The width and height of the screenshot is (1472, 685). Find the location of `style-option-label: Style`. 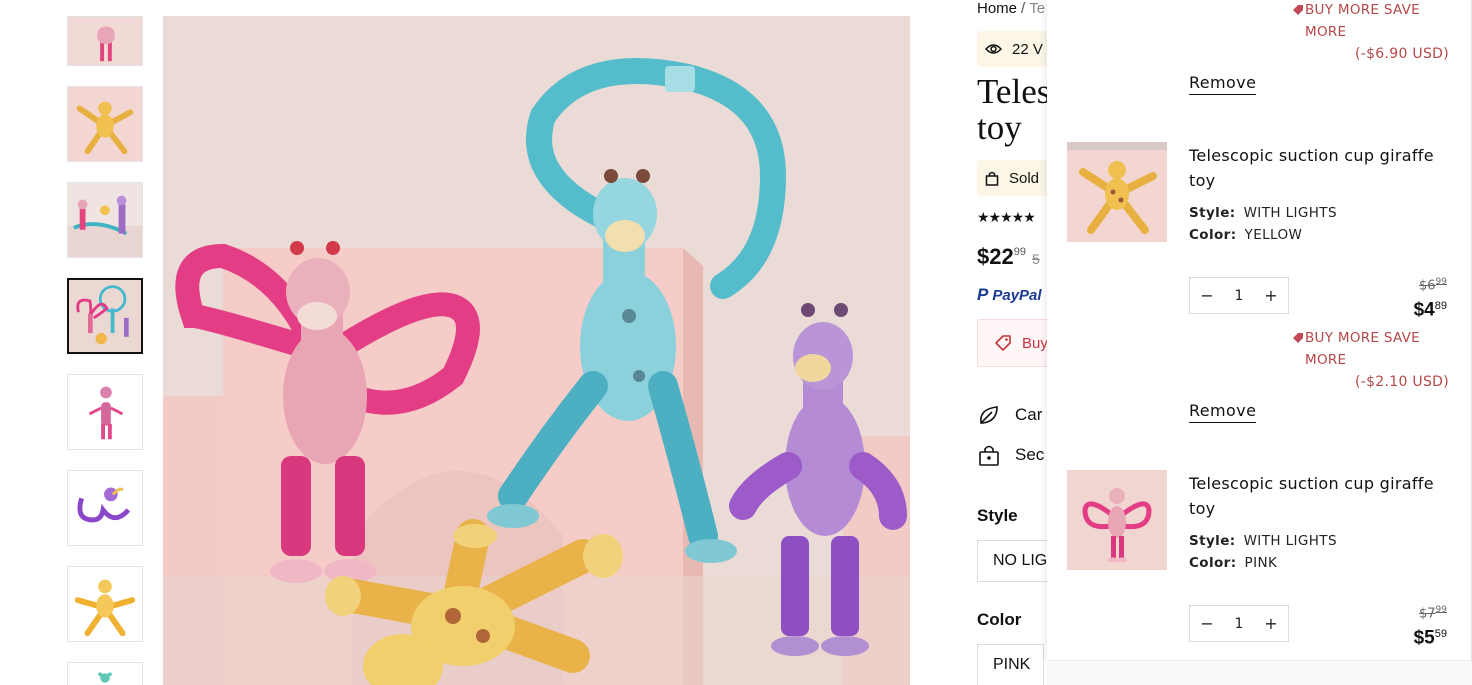

style-option-label: Style is located at coordinates (997, 515).